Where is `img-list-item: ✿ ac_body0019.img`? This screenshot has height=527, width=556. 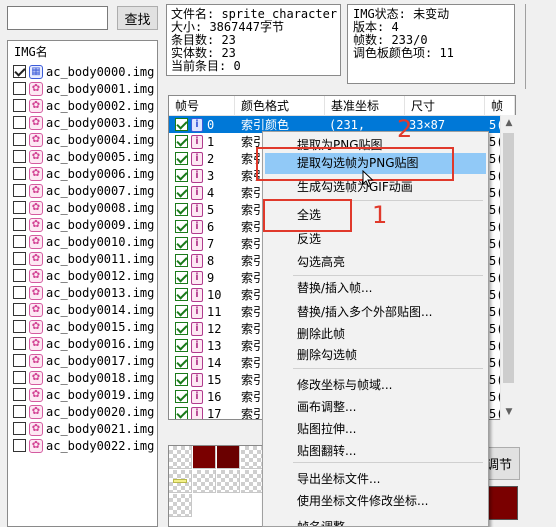
img-list-item: ✿ ac_body0019.img is located at coordinates (82, 394).